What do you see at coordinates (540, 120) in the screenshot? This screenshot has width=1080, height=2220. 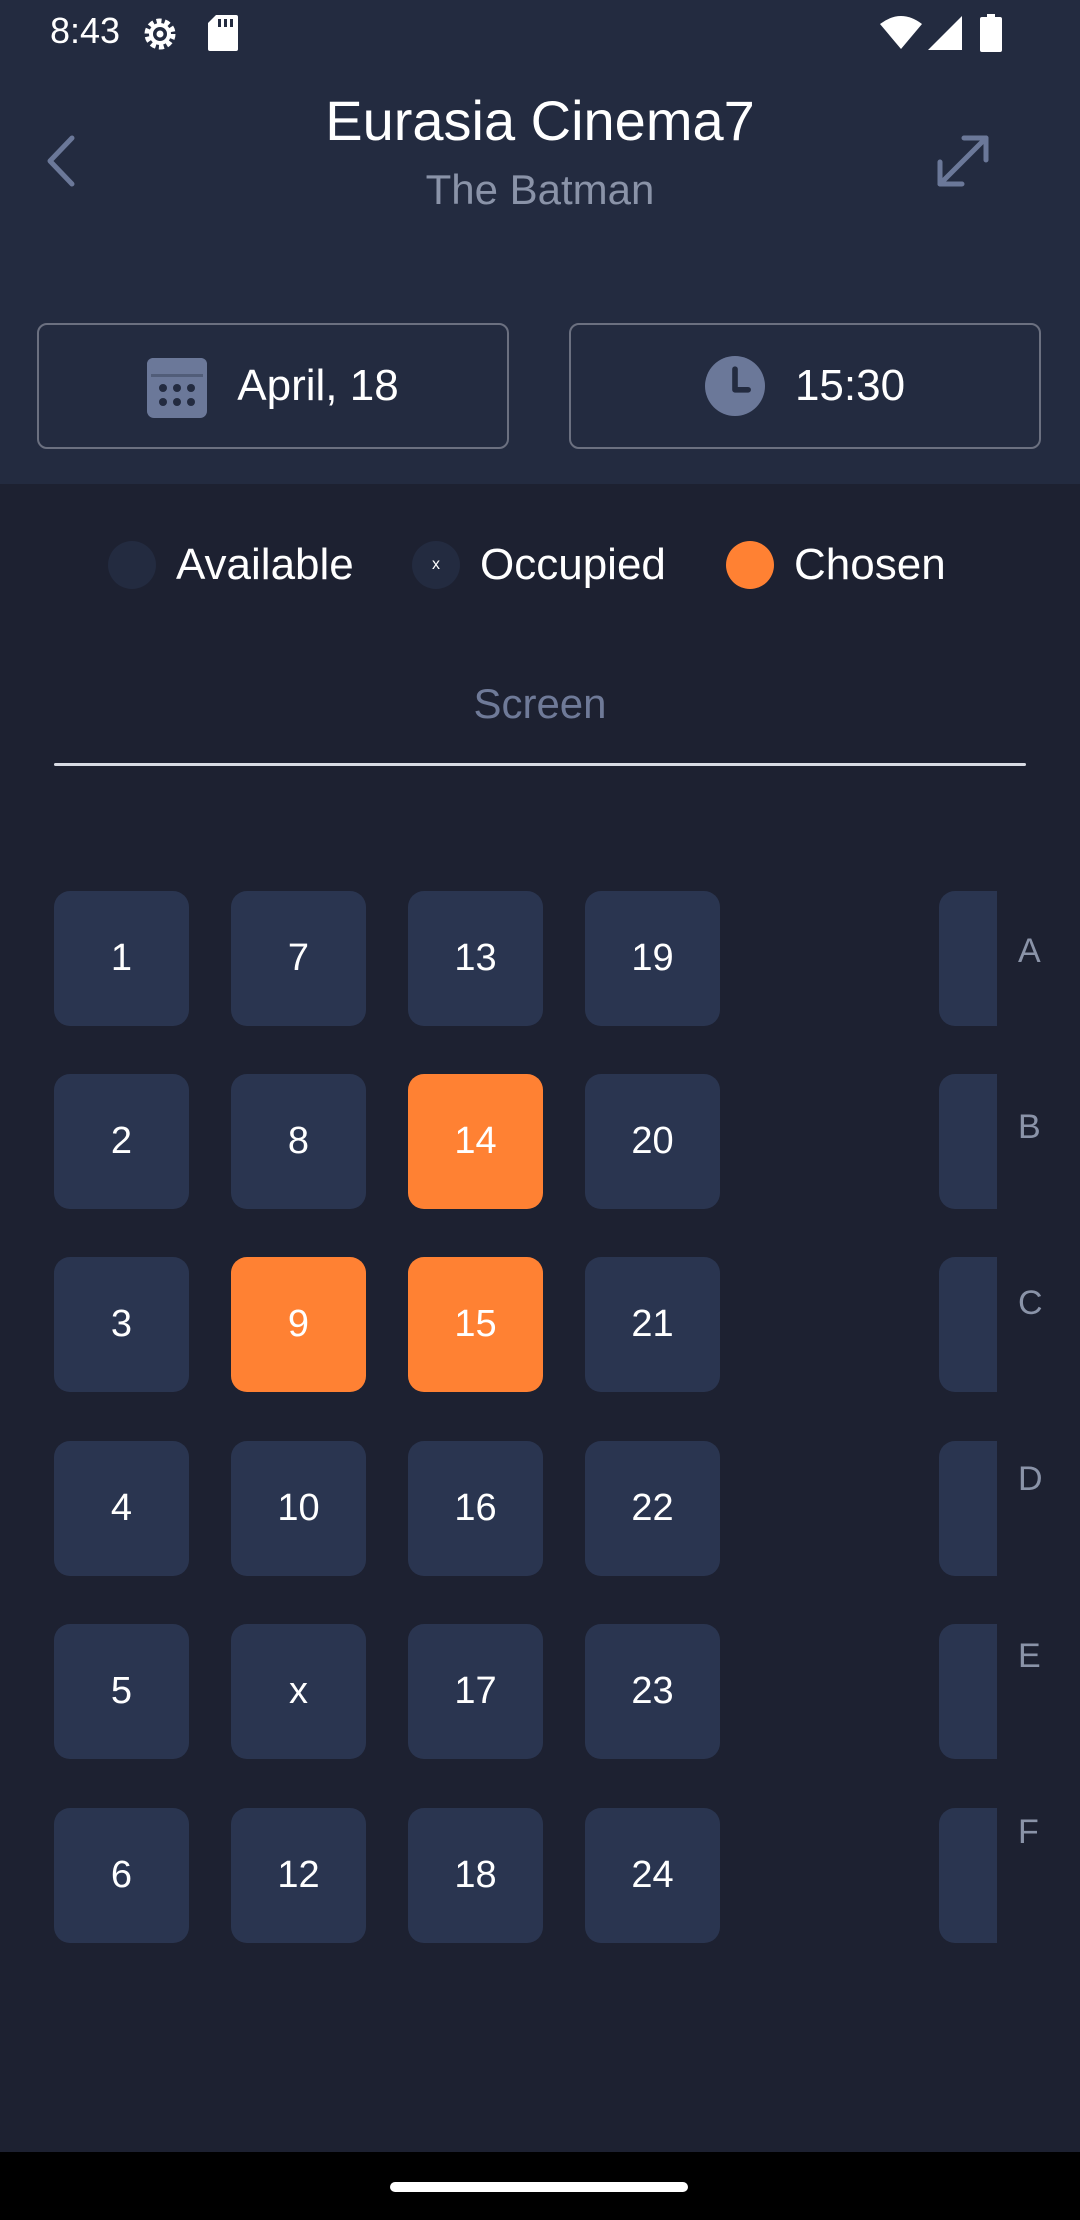 I see `cinema-title: Eurasia Cinema7` at bounding box center [540, 120].